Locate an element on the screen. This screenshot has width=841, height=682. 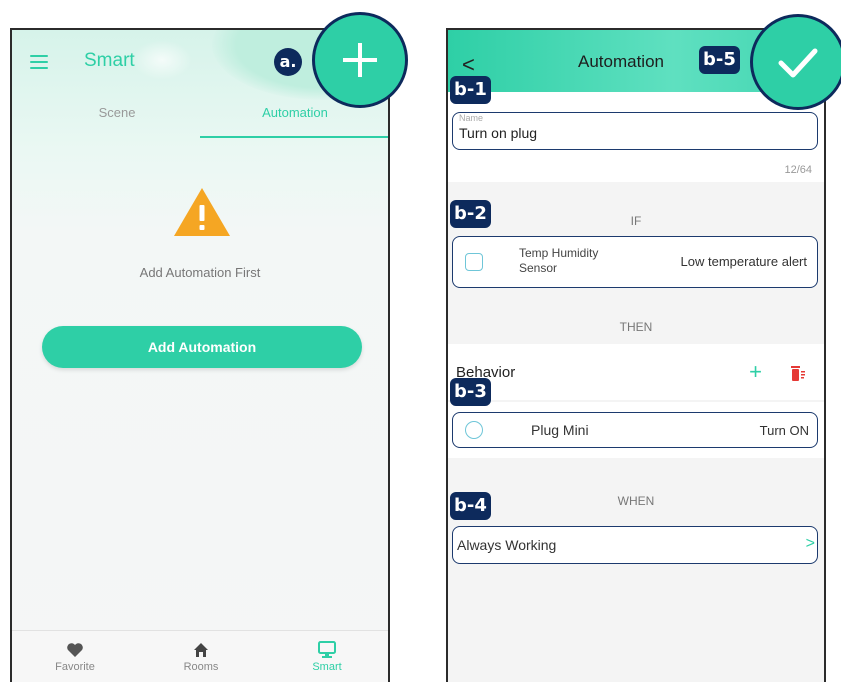
annotation-b1: b-1 is located at coordinates (470, 90).